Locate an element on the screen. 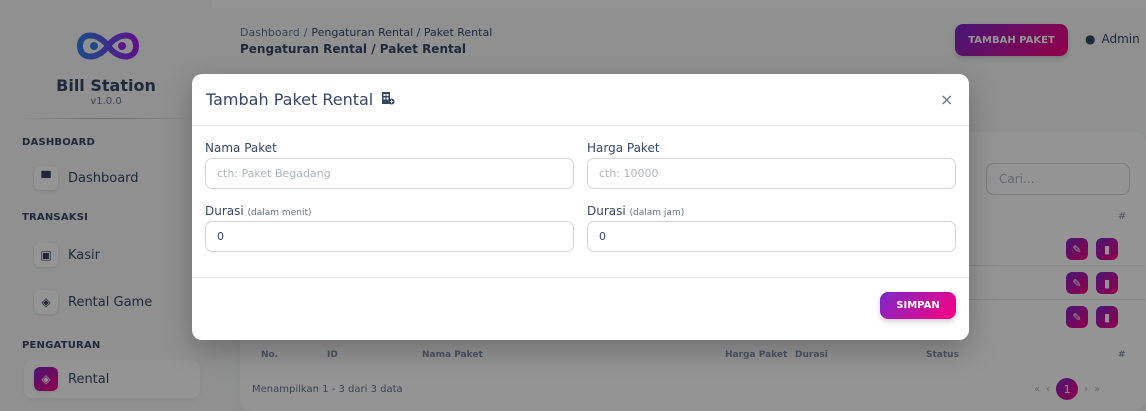  duration-hour-label: Durasi (dalam jam) is located at coordinates (635, 211).